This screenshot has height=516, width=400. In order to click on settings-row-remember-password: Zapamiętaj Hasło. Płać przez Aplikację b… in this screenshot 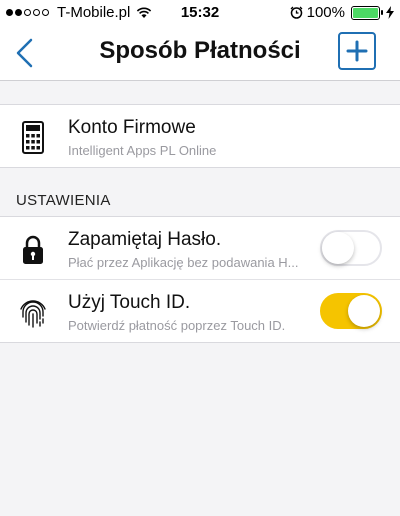, I will do `click(200, 248)`.